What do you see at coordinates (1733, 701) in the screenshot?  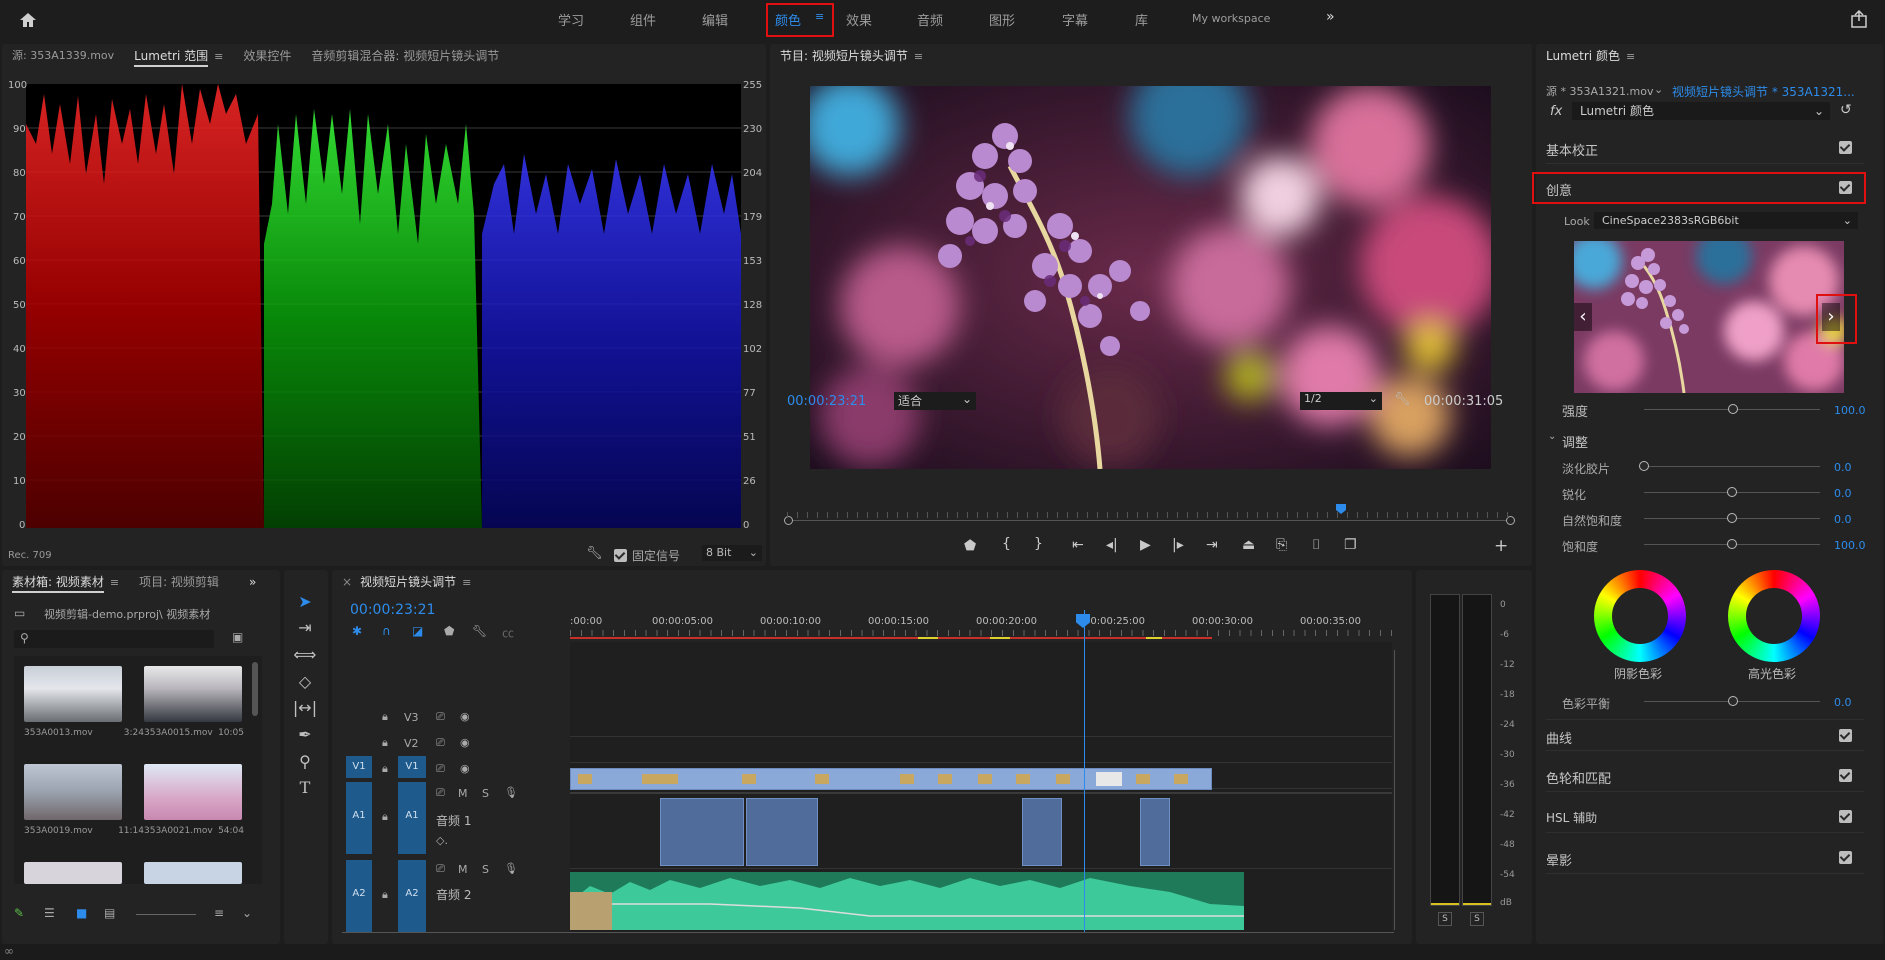 I see `tint-balance-knob` at bounding box center [1733, 701].